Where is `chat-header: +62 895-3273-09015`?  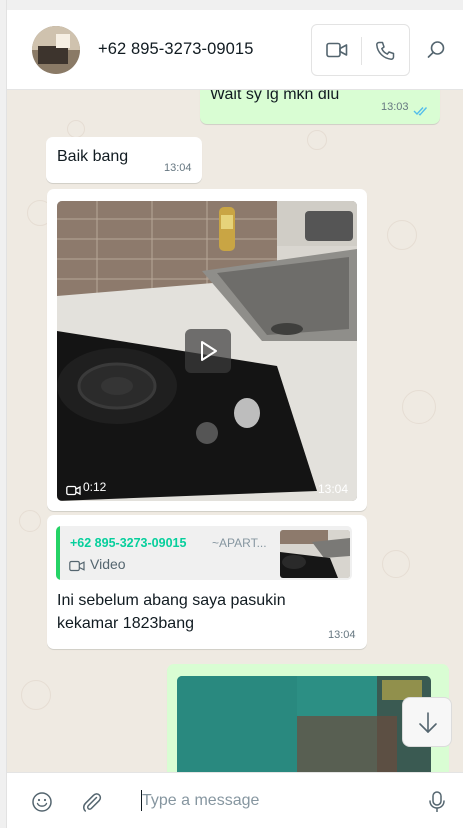
chat-header: +62 895-3273-09015 is located at coordinates (235, 50).